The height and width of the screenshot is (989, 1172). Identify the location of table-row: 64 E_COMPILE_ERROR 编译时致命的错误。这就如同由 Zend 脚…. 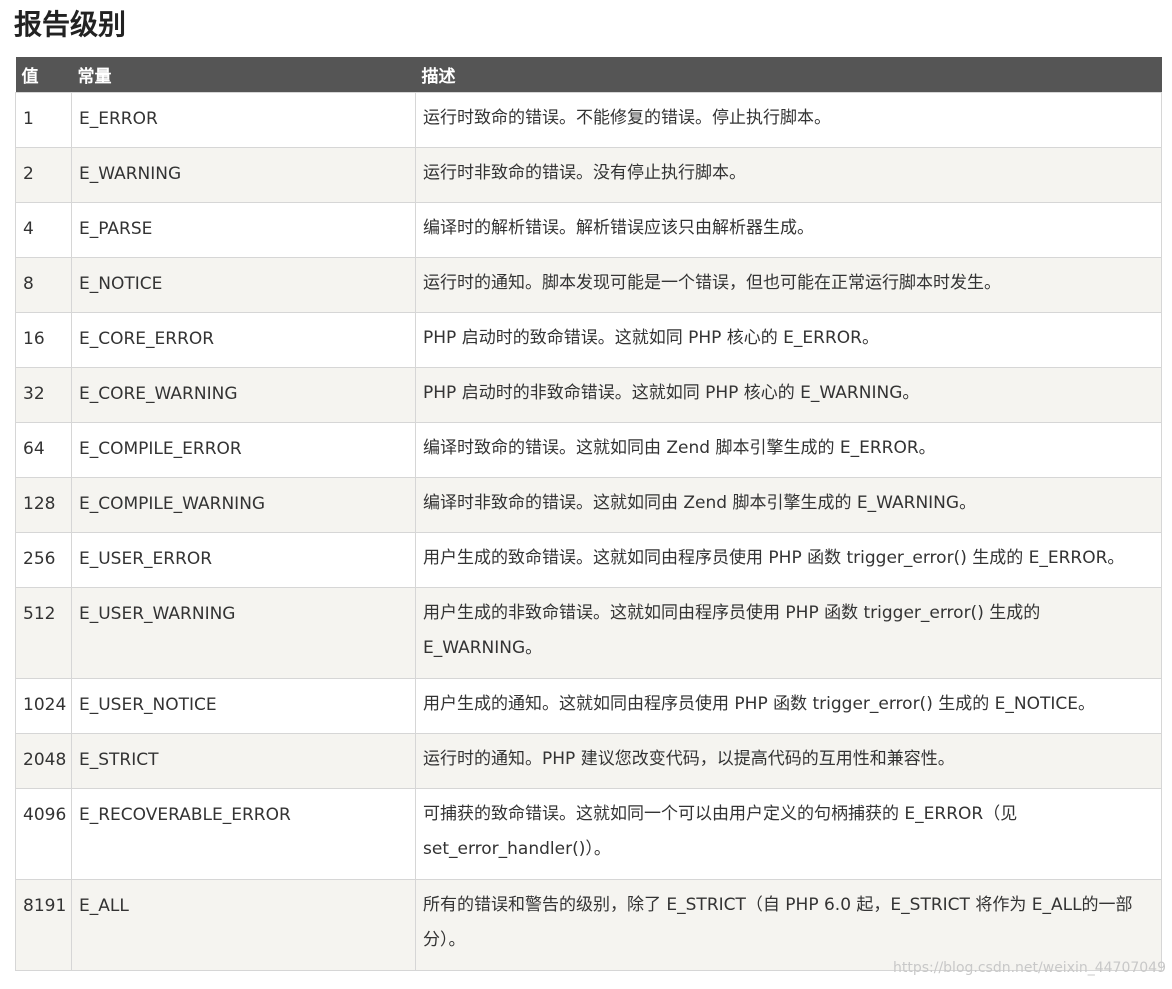
(588, 450).